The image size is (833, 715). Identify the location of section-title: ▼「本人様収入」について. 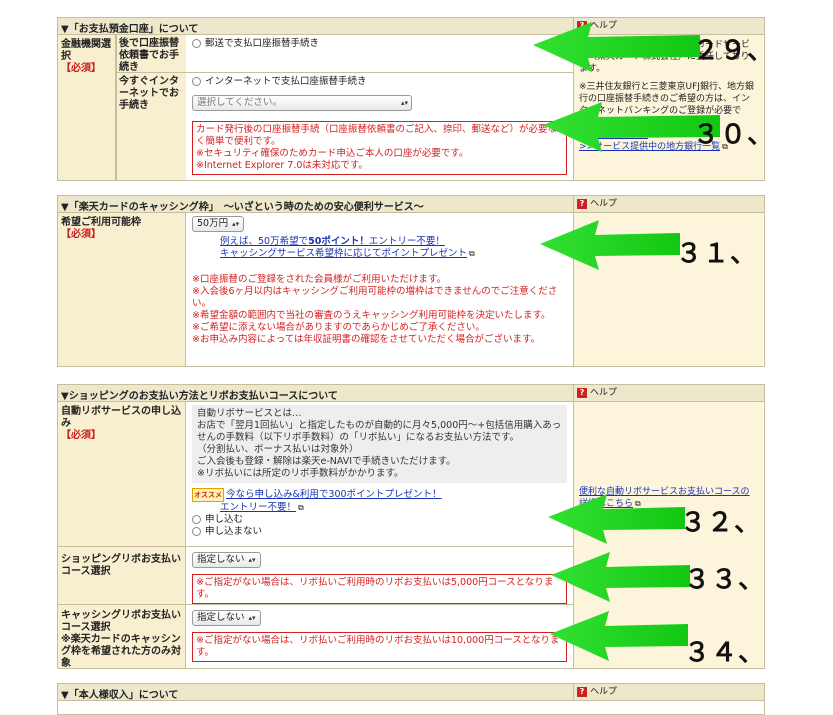
(120, 695).